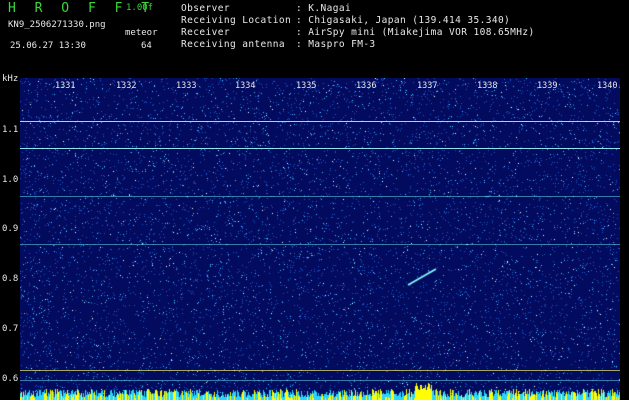  What do you see at coordinates (10, 279) in the screenshot?
I see `y-tick-0-8: 0.8` at bounding box center [10, 279].